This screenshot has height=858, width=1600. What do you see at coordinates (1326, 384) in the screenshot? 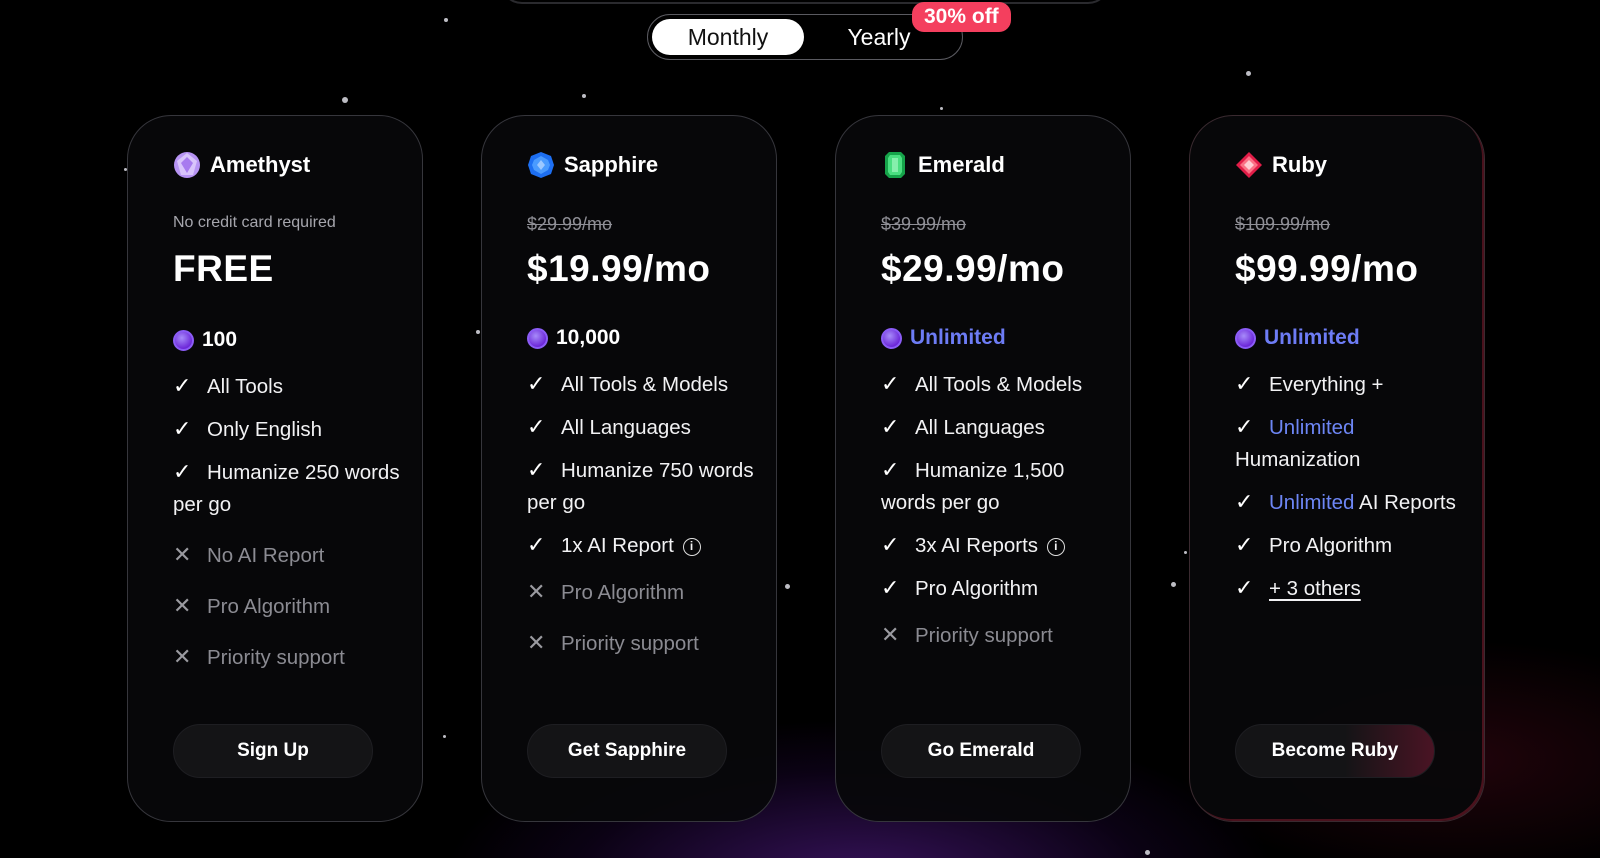
I see `feature-text: Everything +` at bounding box center [1326, 384].